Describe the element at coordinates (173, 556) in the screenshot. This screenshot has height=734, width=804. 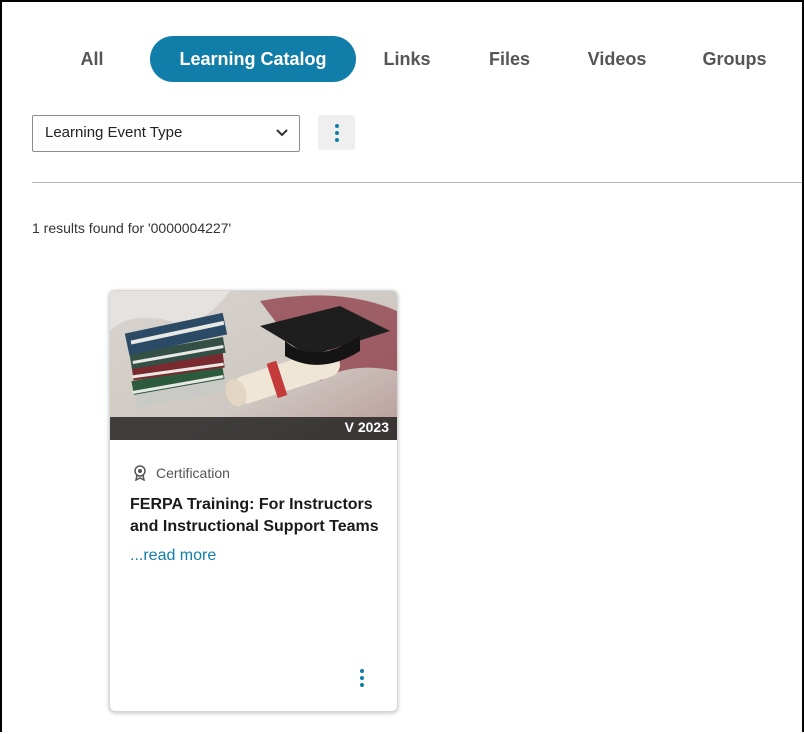
I see `read-more-link: ...read more` at that location.